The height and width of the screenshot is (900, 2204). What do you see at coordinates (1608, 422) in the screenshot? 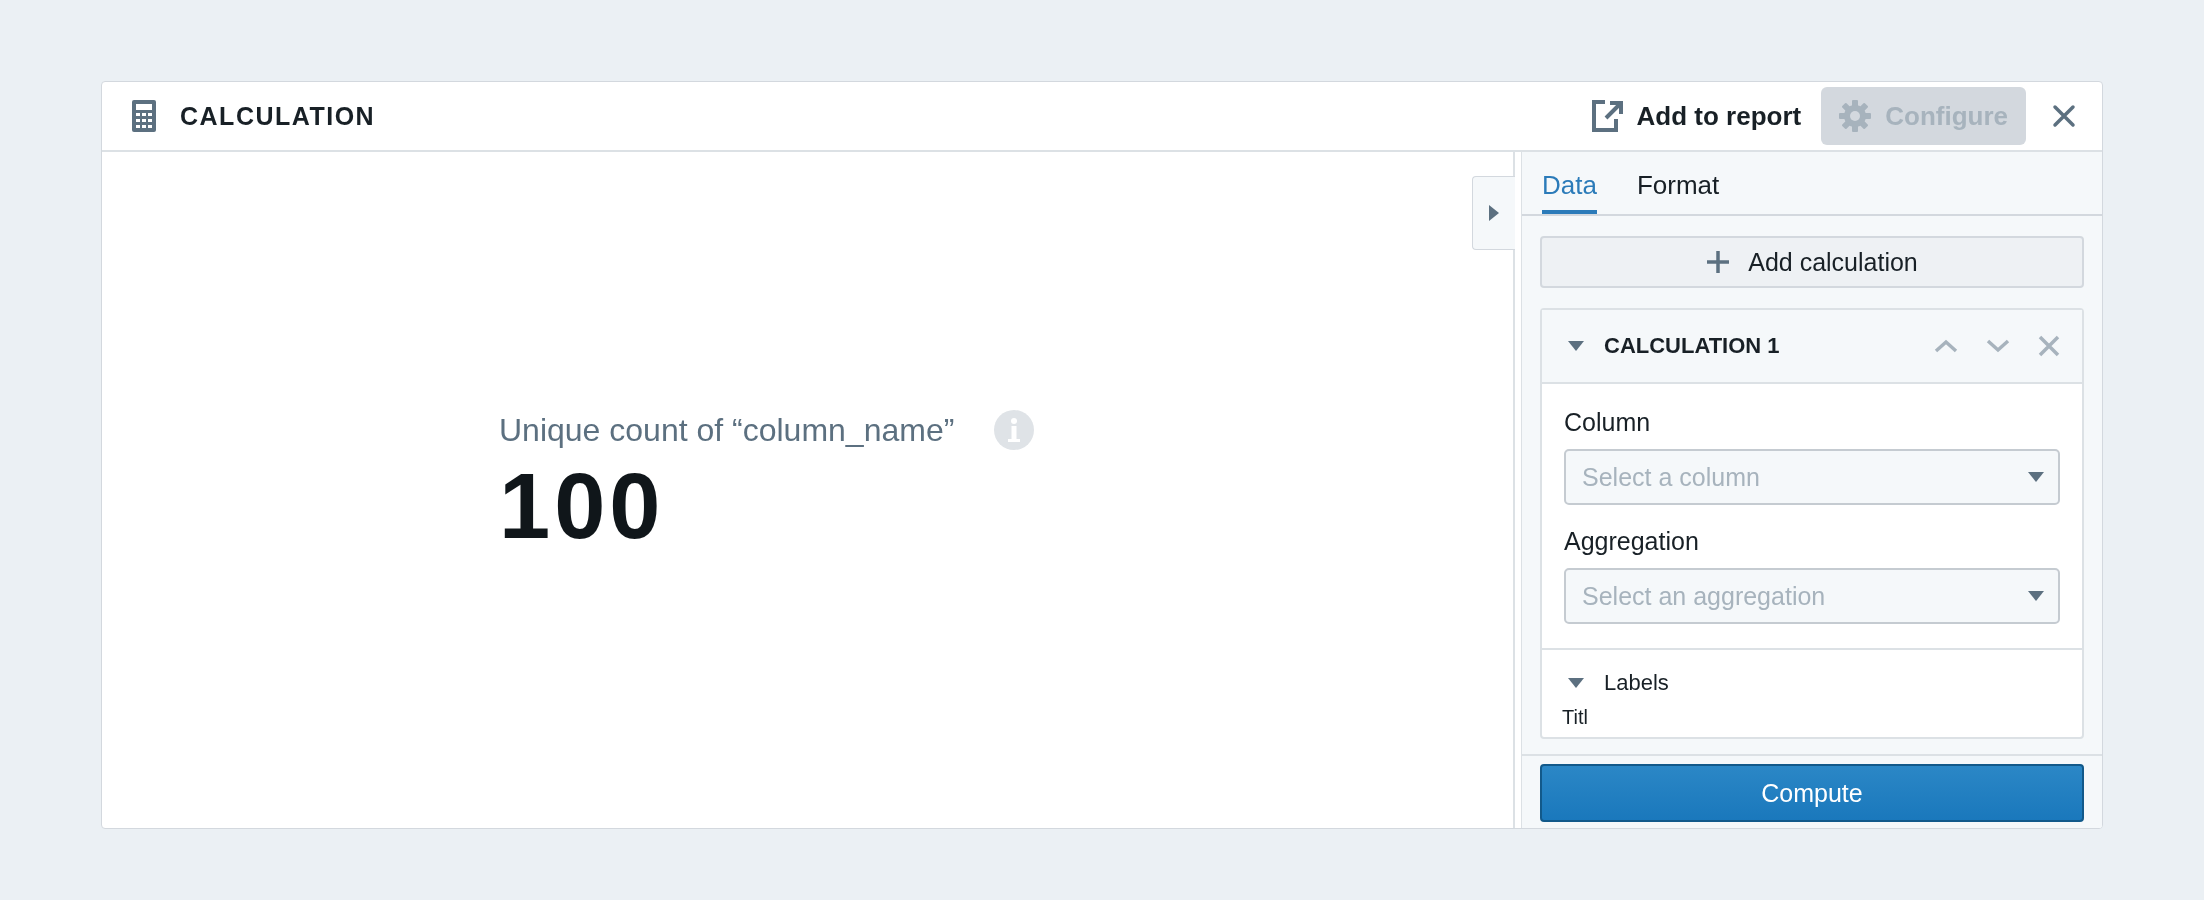
I see `field-label: Column` at bounding box center [1608, 422].